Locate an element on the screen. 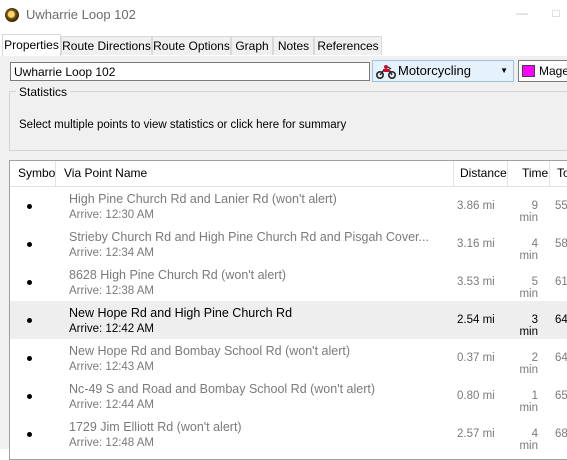 The width and height of the screenshot is (567, 460). via-point-name: 8628 High Pine Church Rd (won't alert) is located at coordinates (178, 275).